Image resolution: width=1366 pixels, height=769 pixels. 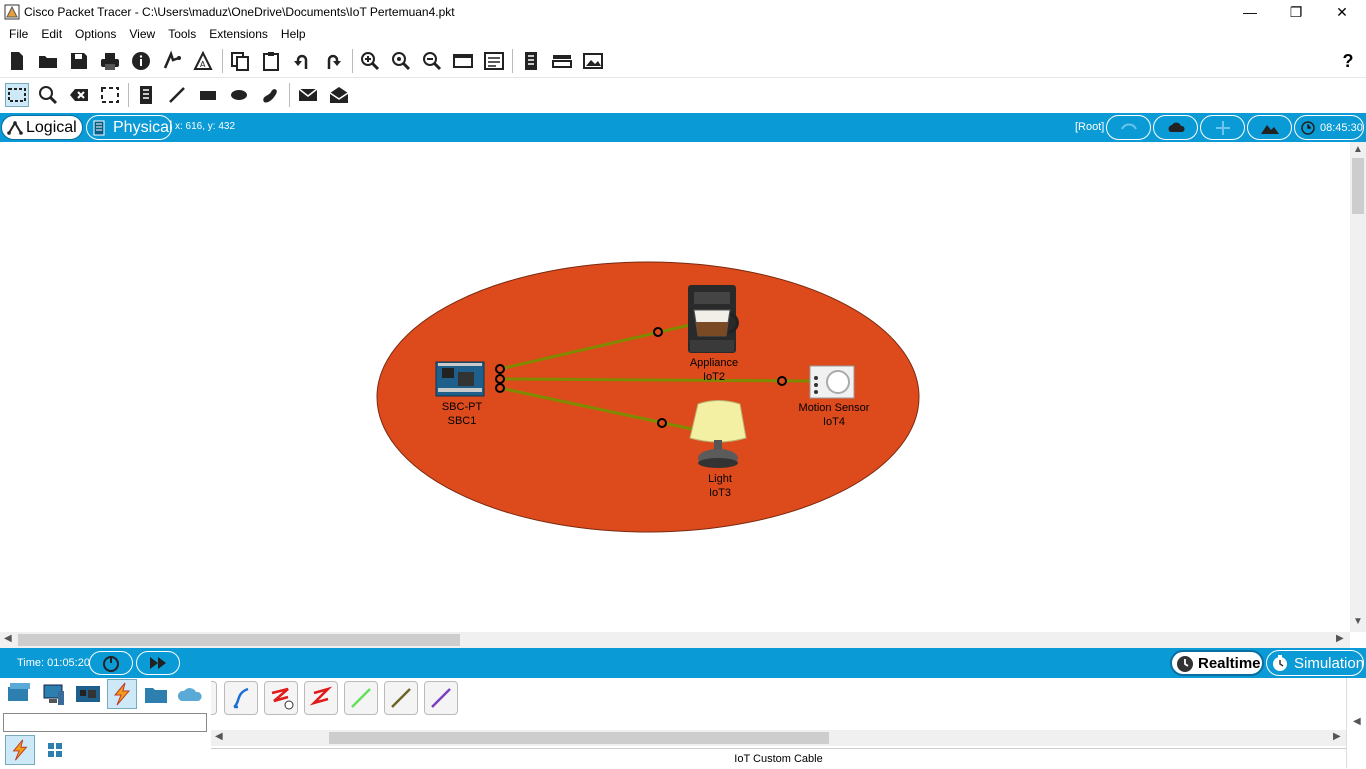 What do you see at coordinates (1296, 12) in the screenshot?
I see `maximize-button: ❐` at bounding box center [1296, 12].